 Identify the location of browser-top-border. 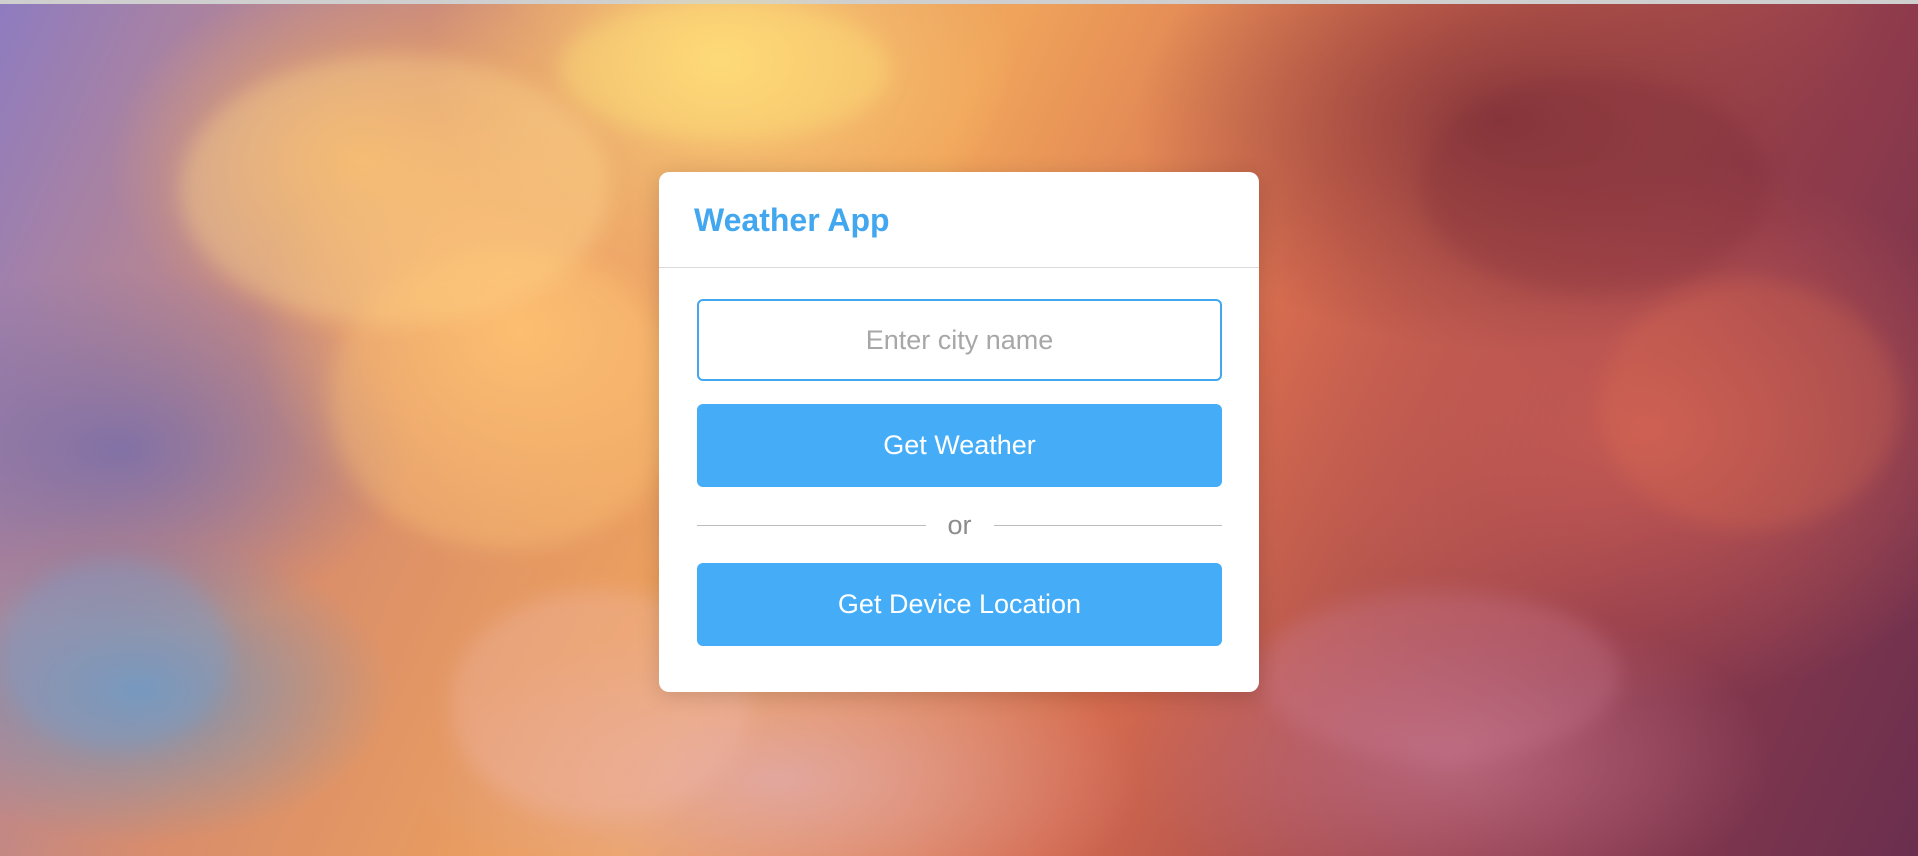
(959, 2).